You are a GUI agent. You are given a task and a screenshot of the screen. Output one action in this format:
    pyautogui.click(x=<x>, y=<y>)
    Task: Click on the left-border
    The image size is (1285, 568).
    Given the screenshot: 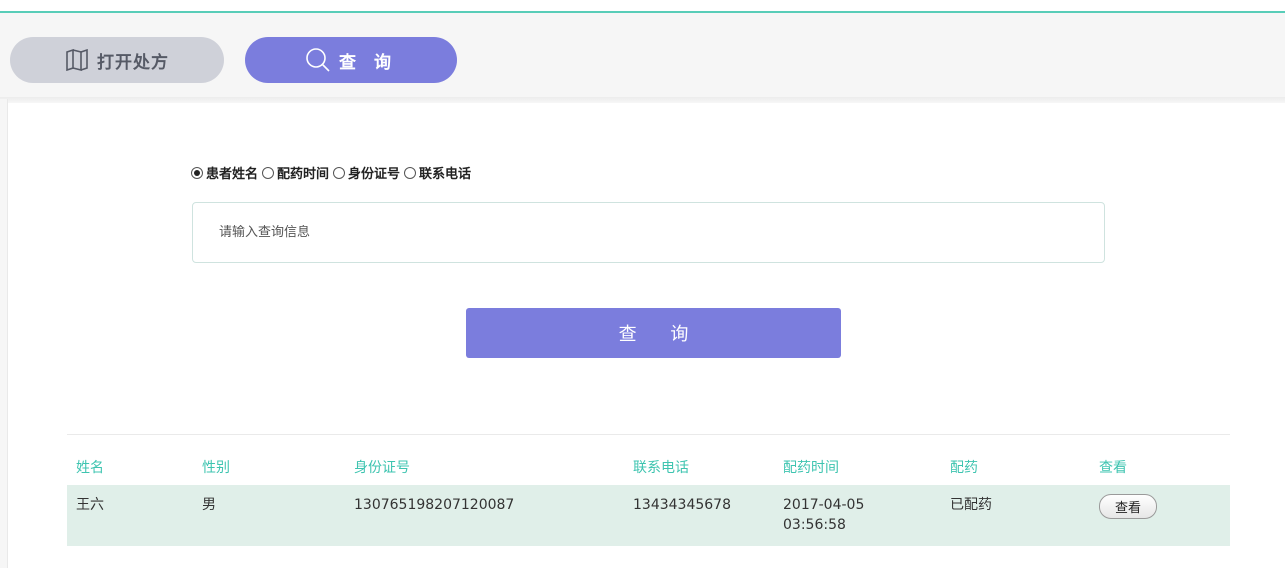 What is the action you would take?
    pyautogui.click(x=4, y=333)
    